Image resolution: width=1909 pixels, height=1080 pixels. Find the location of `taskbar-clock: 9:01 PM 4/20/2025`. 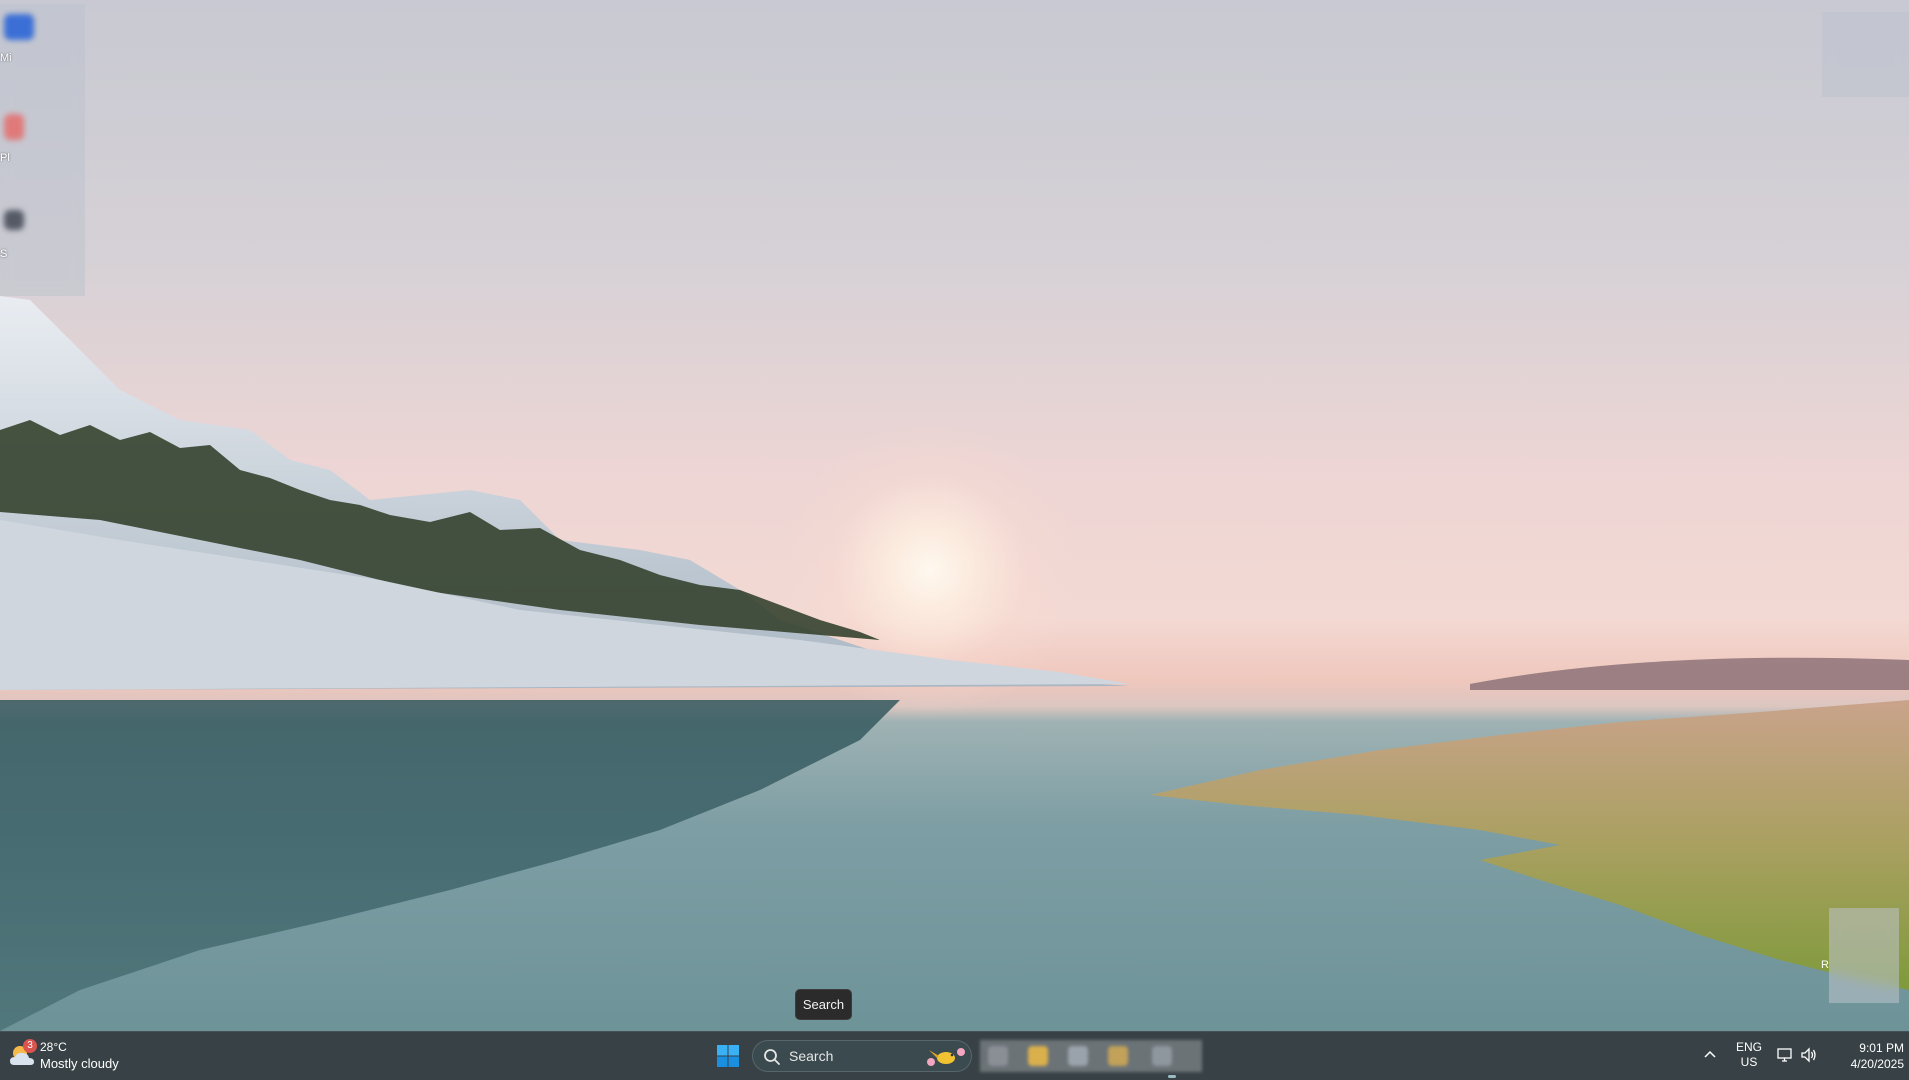

taskbar-clock: 9:01 PM 4/20/2025 is located at coordinates (1866, 1056).